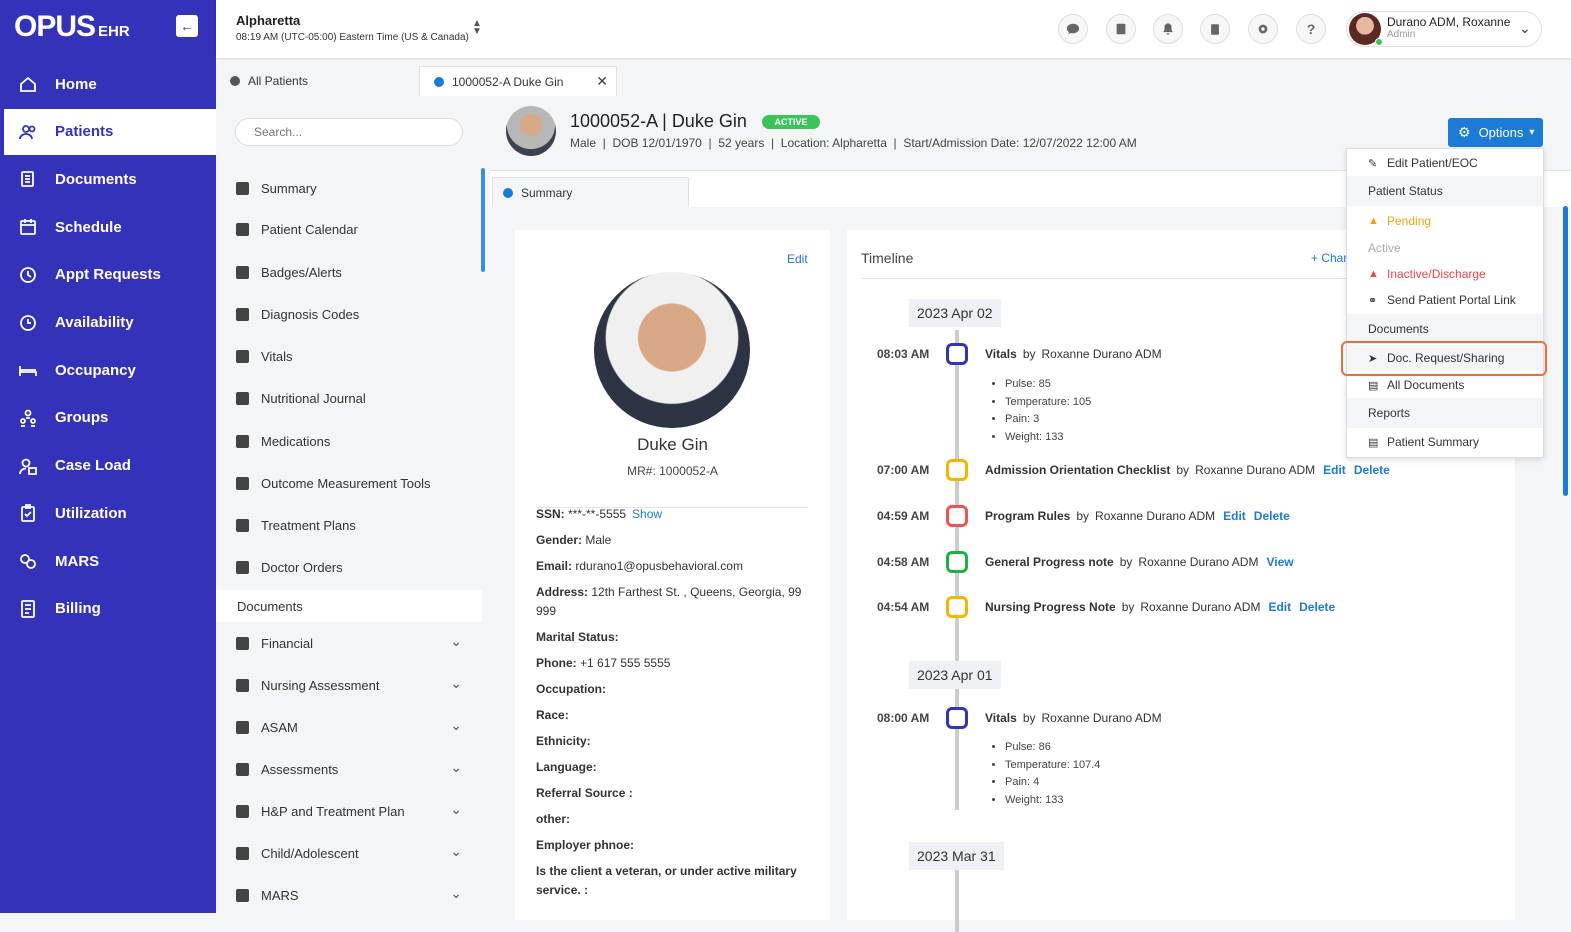 The height and width of the screenshot is (932, 1571). I want to click on chat-icon, so click(1073, 29).